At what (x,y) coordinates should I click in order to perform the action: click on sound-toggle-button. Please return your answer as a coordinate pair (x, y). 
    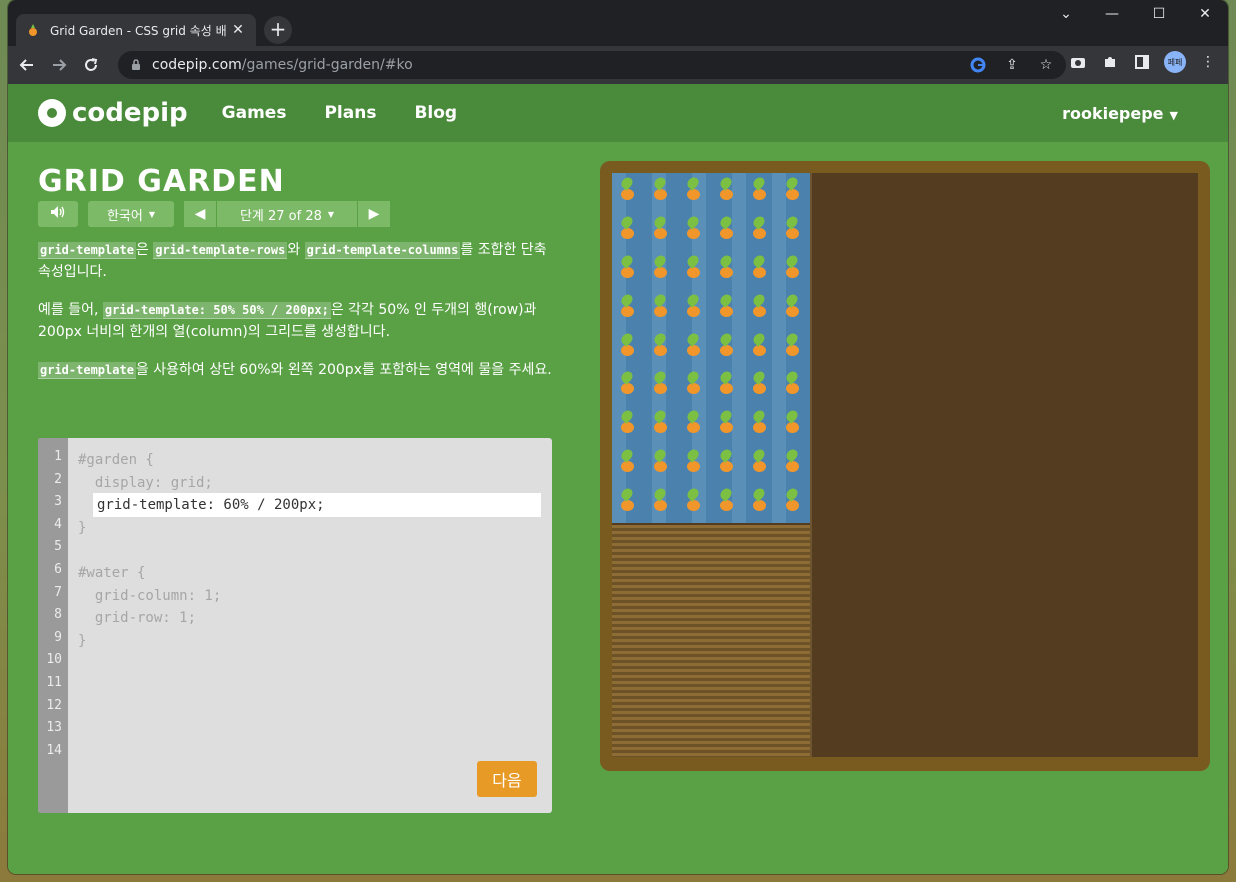
    Looking at the image, I should click on (58, 214).